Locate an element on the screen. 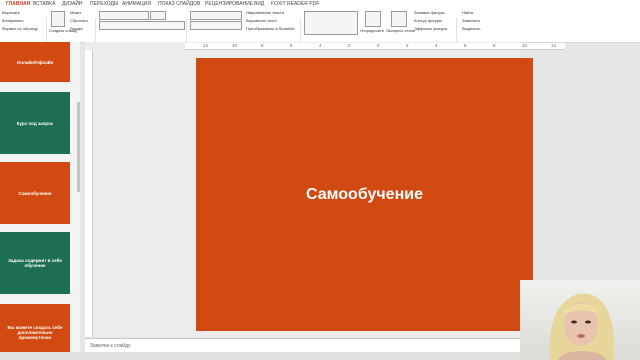  tab-design: ДИЗАЙН is located at coordinates (72, 4).